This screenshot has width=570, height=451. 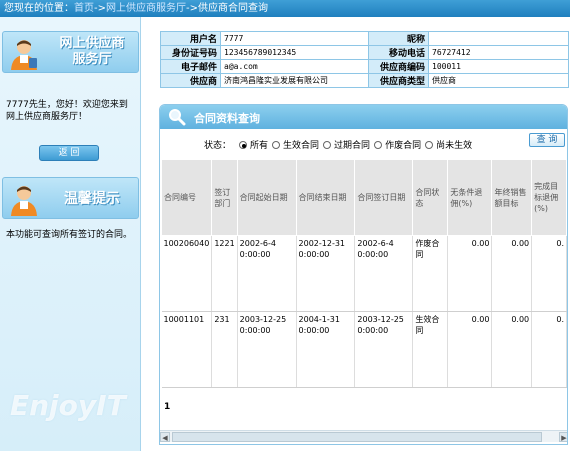 I want to click on cell-contract-no: 100206040, so click(x=187, y=273).